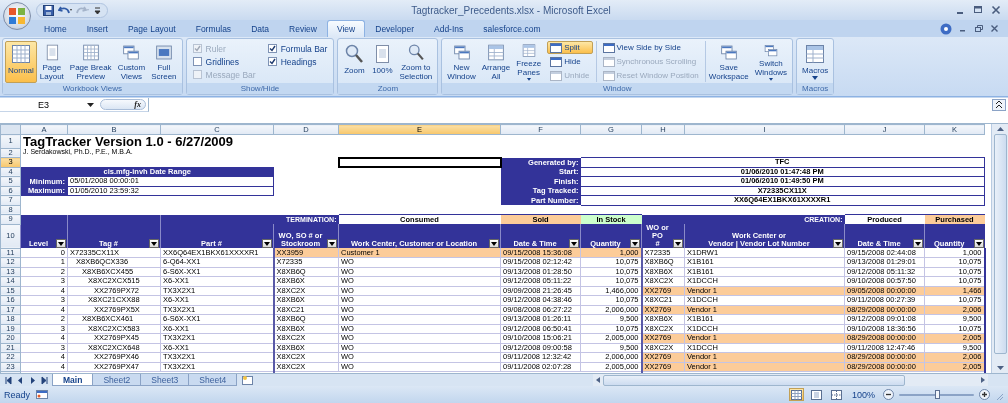  What do you see at coordinates (771, 62) in the screenshot?
I see `ribbon-button: Switch Windows` at bounding box center [771, 62].